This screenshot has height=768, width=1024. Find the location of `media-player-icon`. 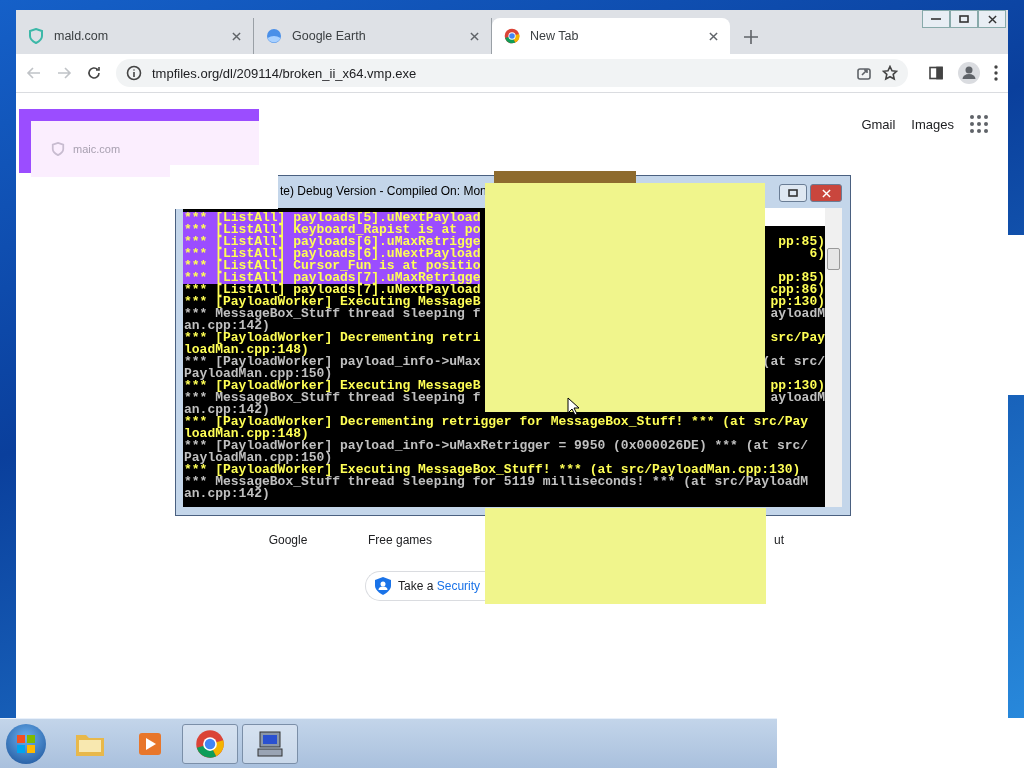

media-player-icon is located at coordinates (150, 743).